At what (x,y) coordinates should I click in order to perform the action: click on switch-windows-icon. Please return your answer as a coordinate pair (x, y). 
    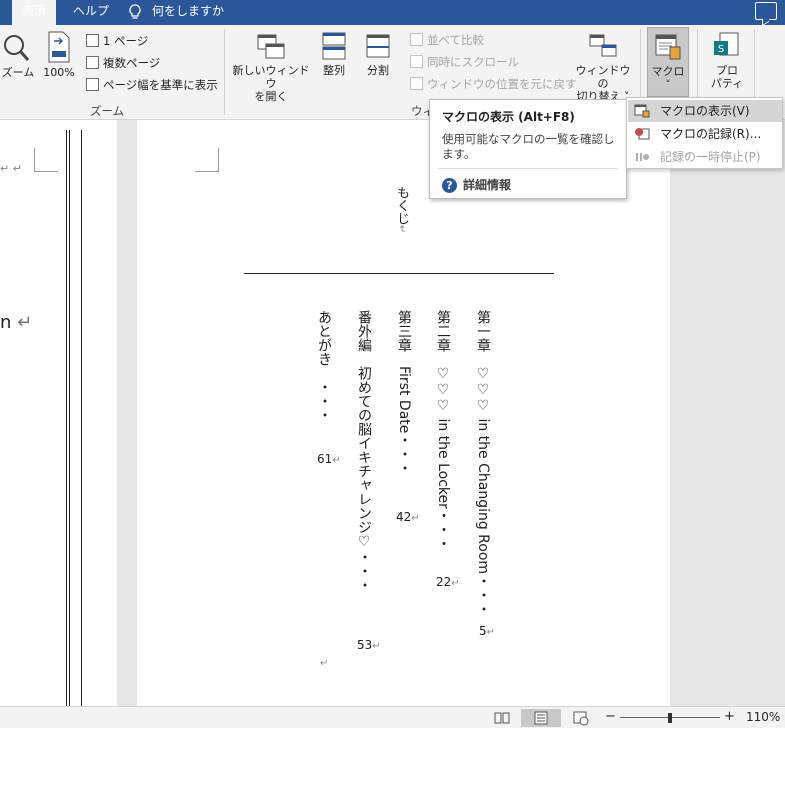
    Looking at the image, I should click on (603, 45).